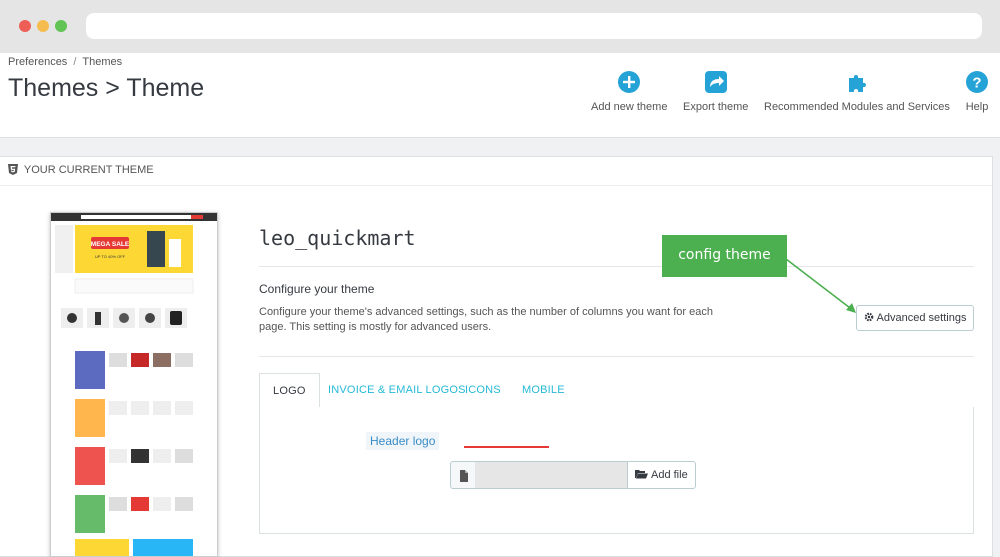  What do you see at coordinates (397, 390) in the screenshot?
I see `tab-invoice-email-logos: INVOICE & EMAIL LOGOS` at bounding box center [397, 390].